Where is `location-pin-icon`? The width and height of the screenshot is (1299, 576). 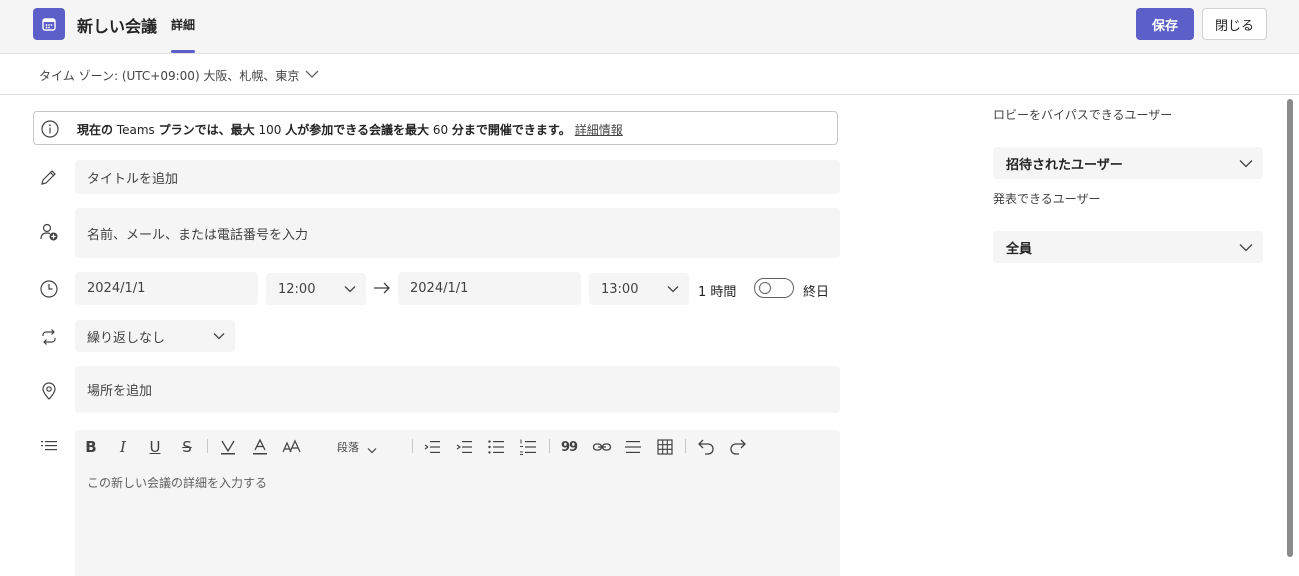 location-pin-icon is located at coordinates (49, 391).